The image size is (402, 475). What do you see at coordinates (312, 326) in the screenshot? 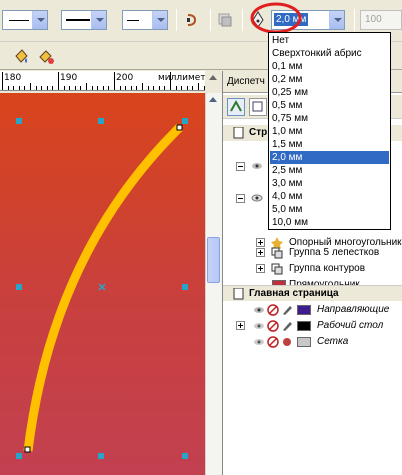
I see `master-layer-row: Рабочий стол` at bounding box center [312, 326].